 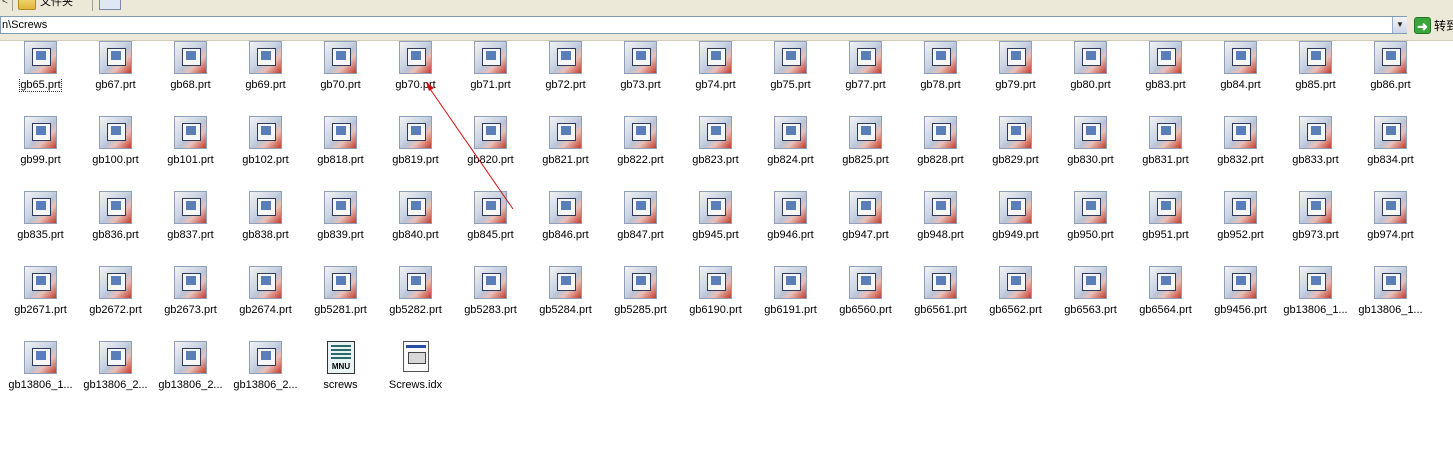 What do you see at coordinates (415, 151) in the screenshot?
I see `file-item: gb819.prt` at bounding box center [415, 151].